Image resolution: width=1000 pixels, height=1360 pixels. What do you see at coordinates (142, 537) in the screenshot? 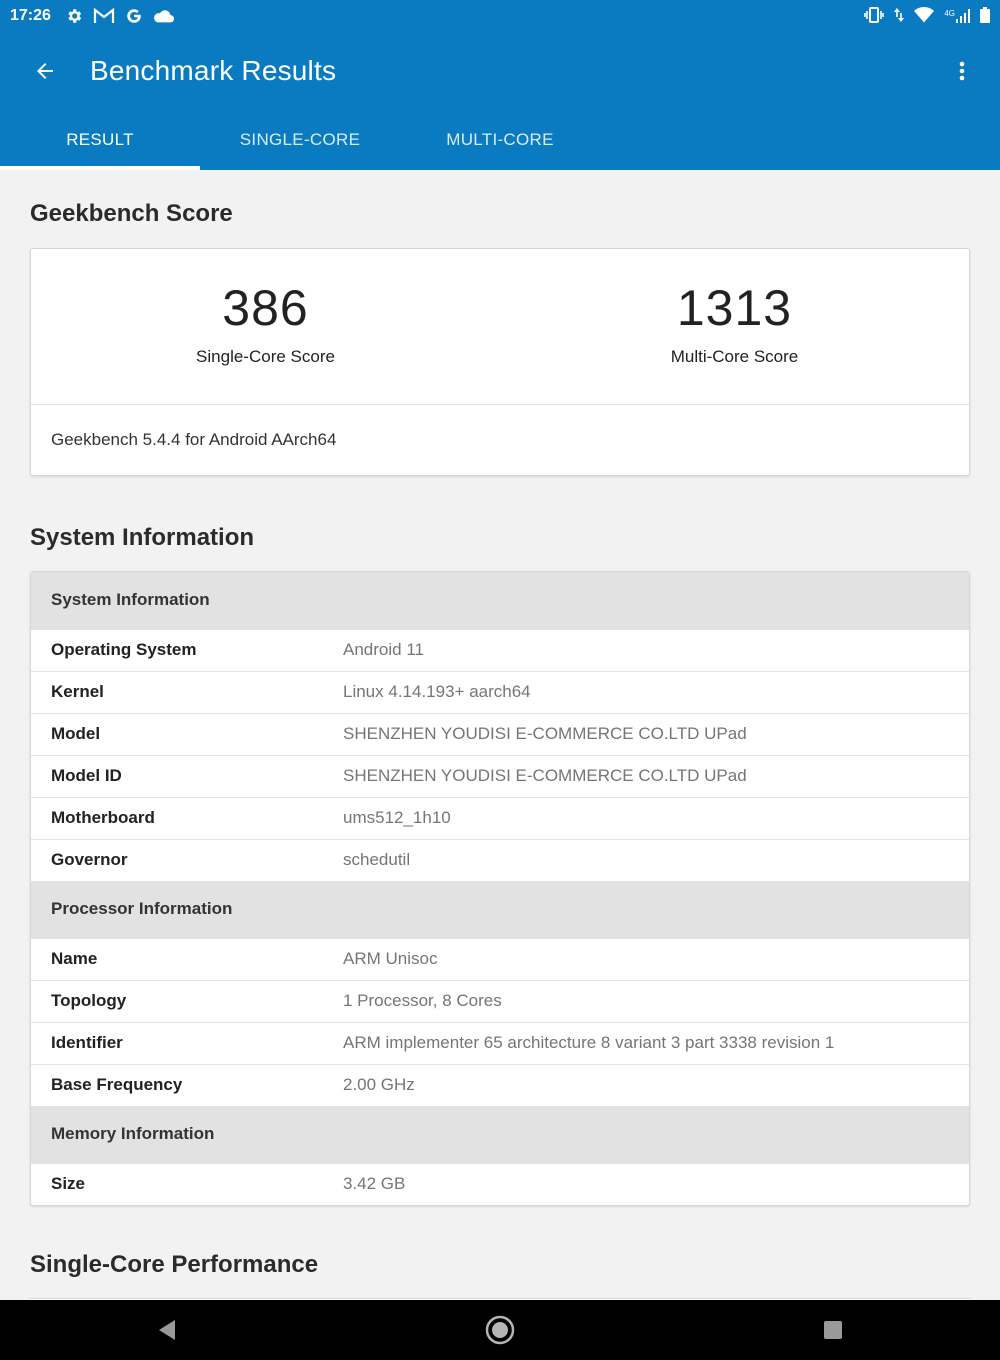
I see `system-information-heading: System Information` at bounding box center [142, 537].